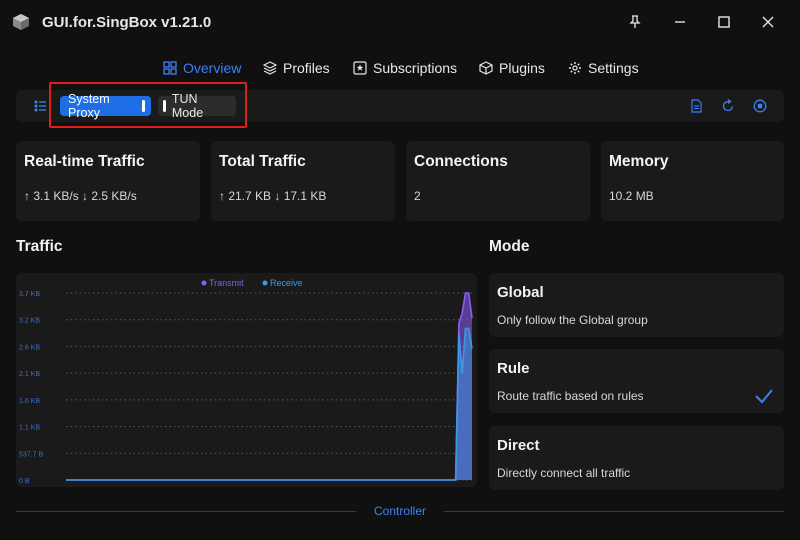 The height and width of the screenshot is (540, 800). I want to click on gear-icon, so click(575, 68).